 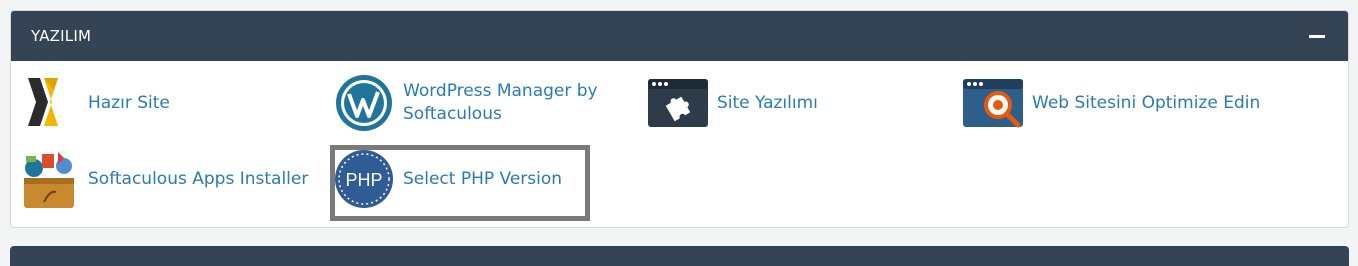 I want to click on site-software-icon, so click(x=678, y=103).